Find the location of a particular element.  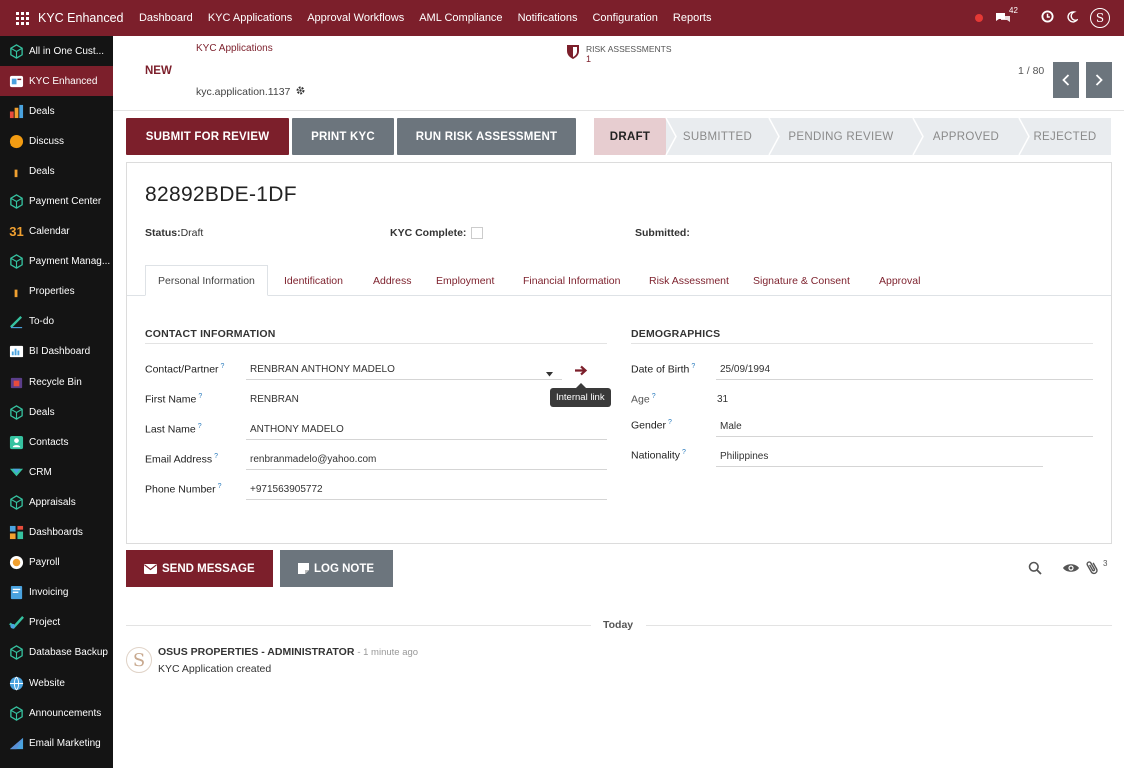

email-address-label: Email Address? is located at coordinates (182, 459).